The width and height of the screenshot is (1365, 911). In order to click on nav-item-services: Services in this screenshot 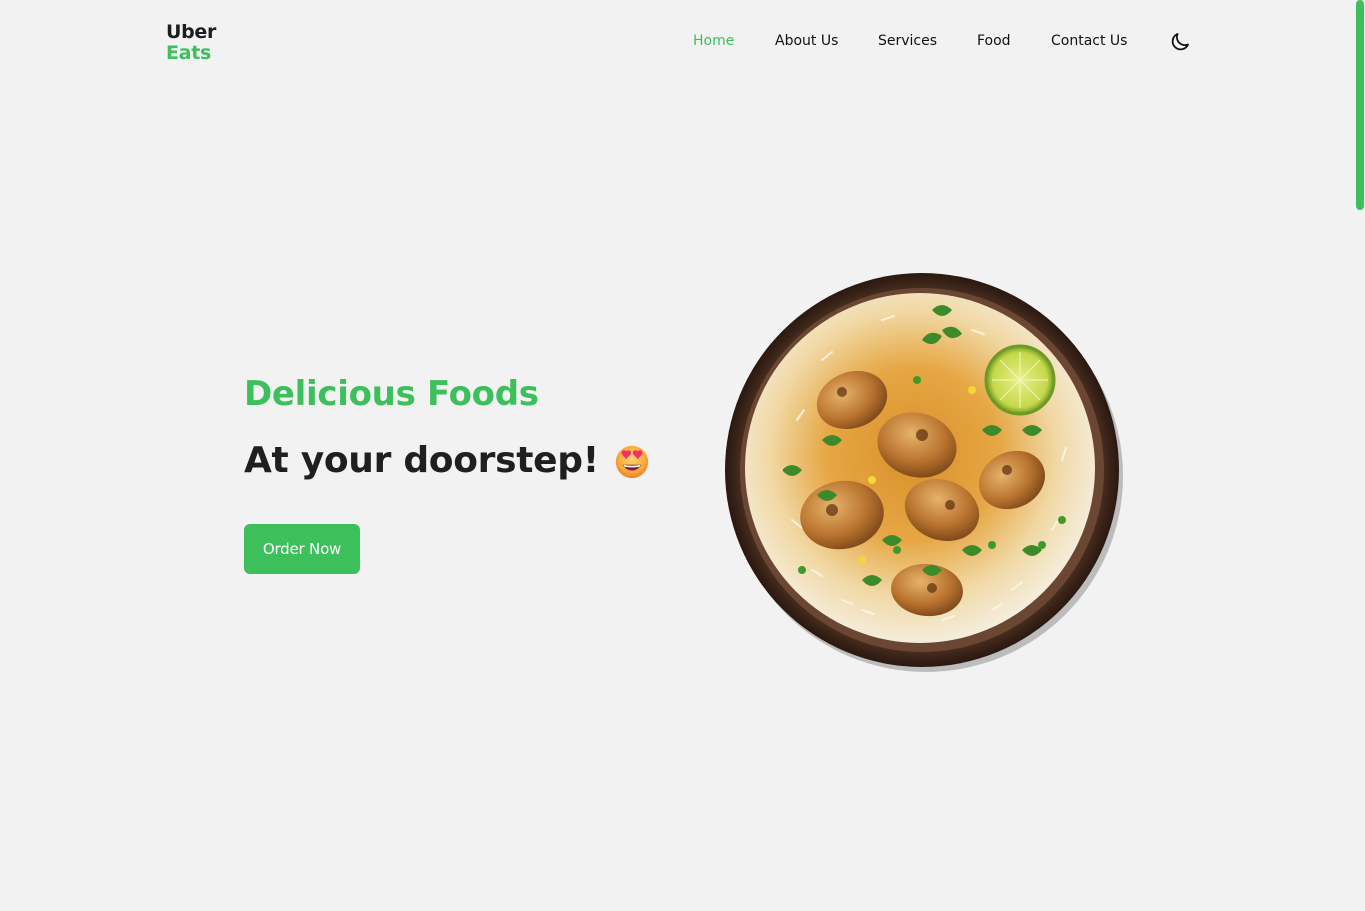, I will do `click(907, 41)`.